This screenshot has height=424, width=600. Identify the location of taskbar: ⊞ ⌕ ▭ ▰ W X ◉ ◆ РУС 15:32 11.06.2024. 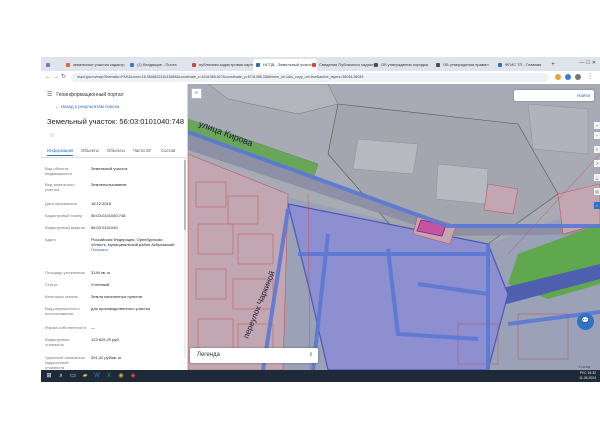
(320, 376).